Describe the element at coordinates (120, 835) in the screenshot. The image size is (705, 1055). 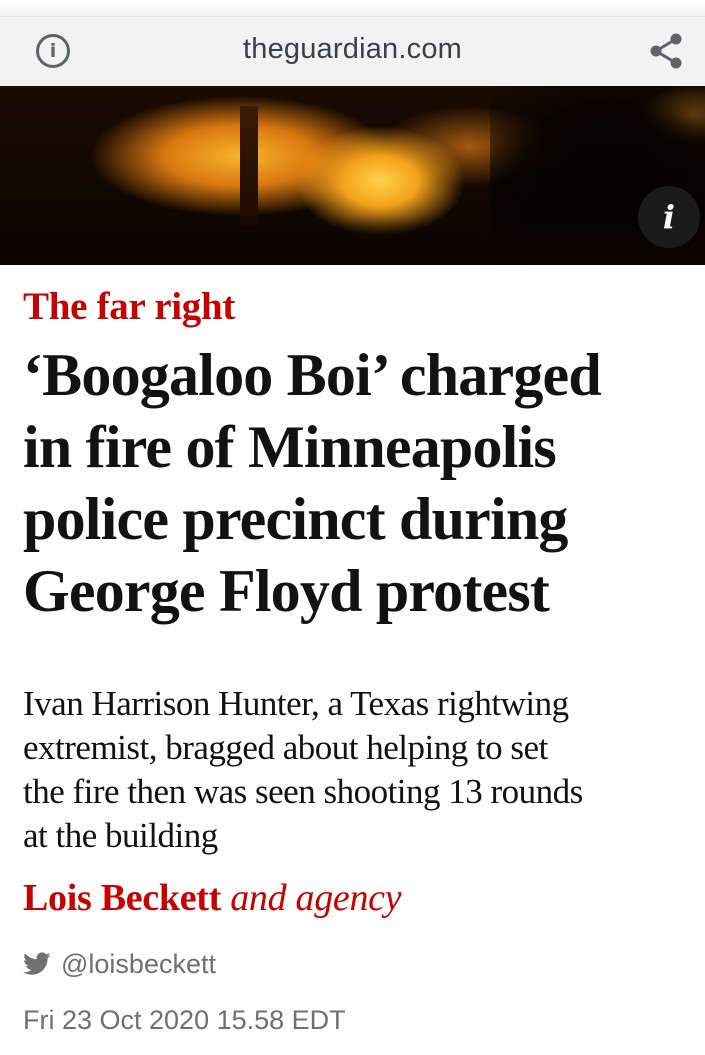
I see `standfirst-line: at the building` at that location.